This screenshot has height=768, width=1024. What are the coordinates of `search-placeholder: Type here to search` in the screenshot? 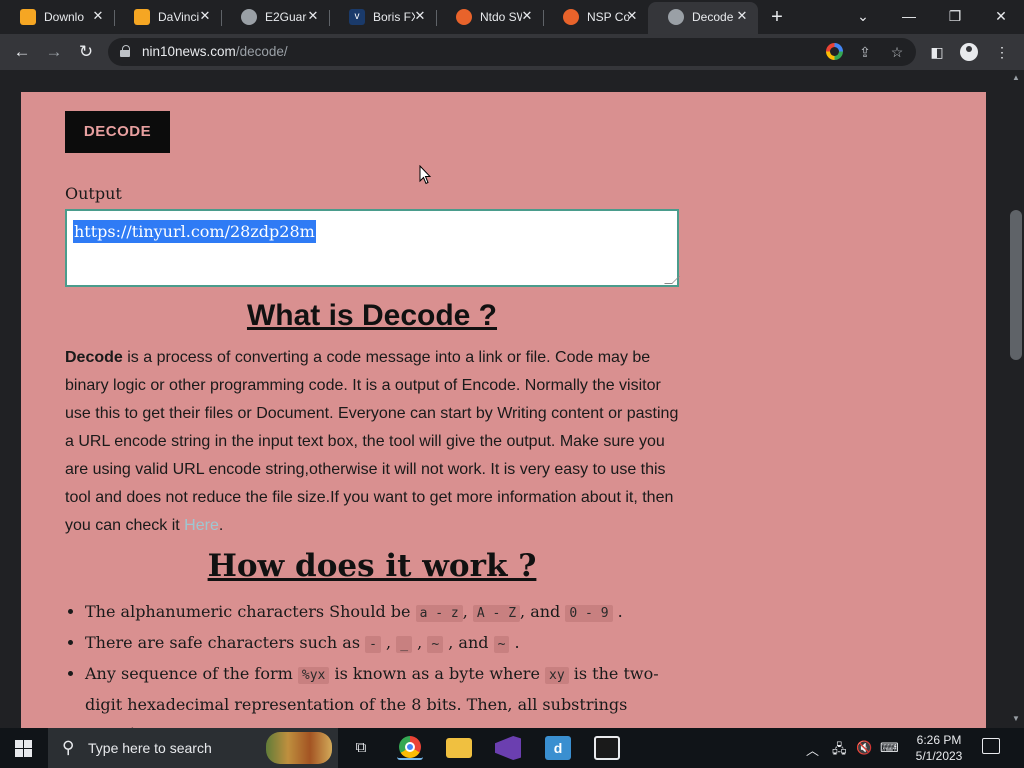 It's located at (150, 748).